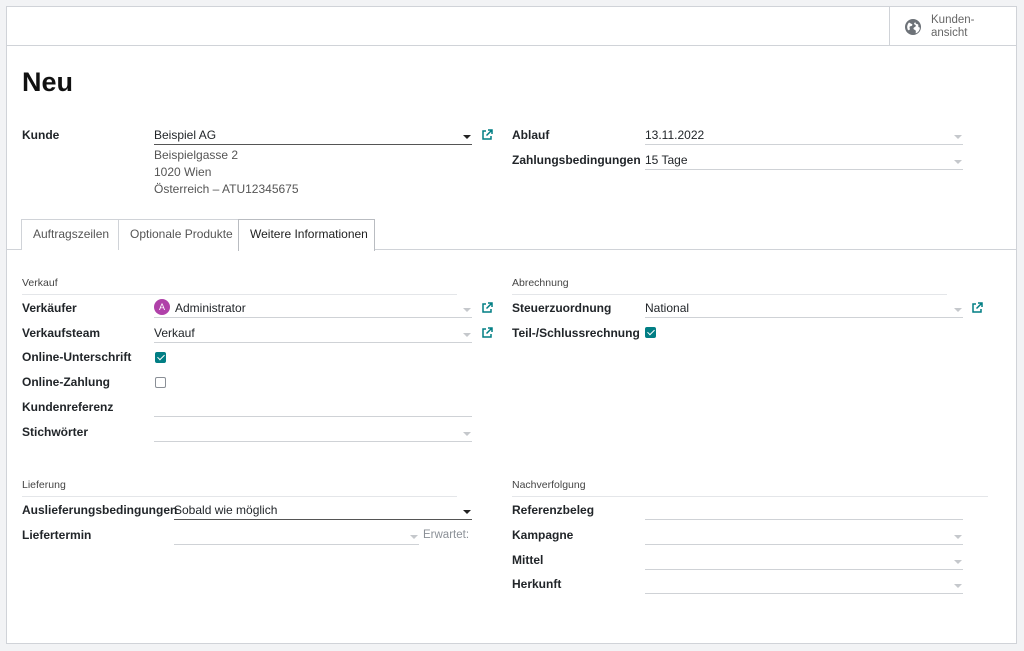 This screenshot has height=651, width=1024. What do you see at coordinates (70, 234) in the screenshot?
I see `tab-order-lines: Auftragszeilen` at bounding box center [70, 234].